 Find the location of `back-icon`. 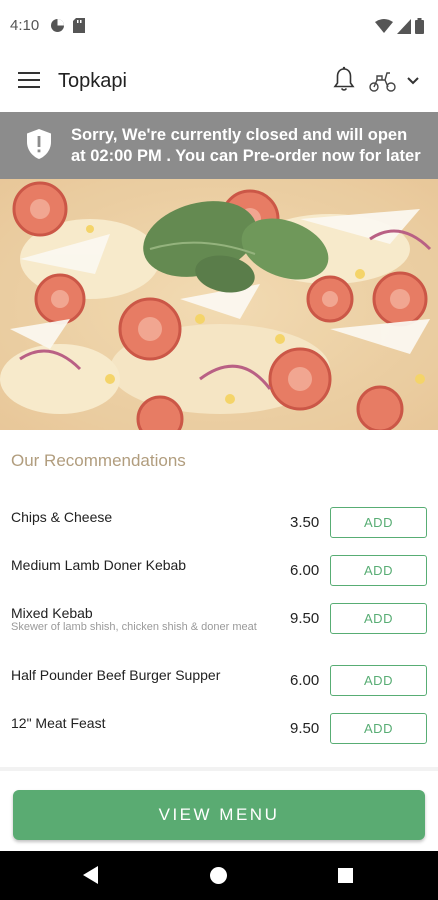

back-icon is located at coordinates (91, 875).